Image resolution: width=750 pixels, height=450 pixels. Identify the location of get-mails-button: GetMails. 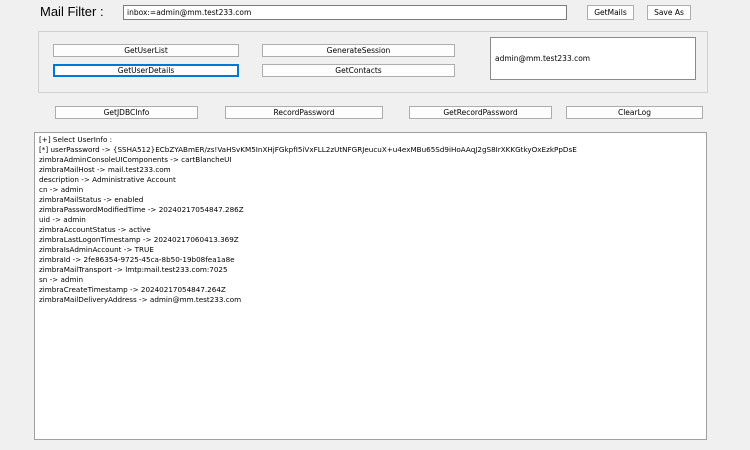
(610, 12).